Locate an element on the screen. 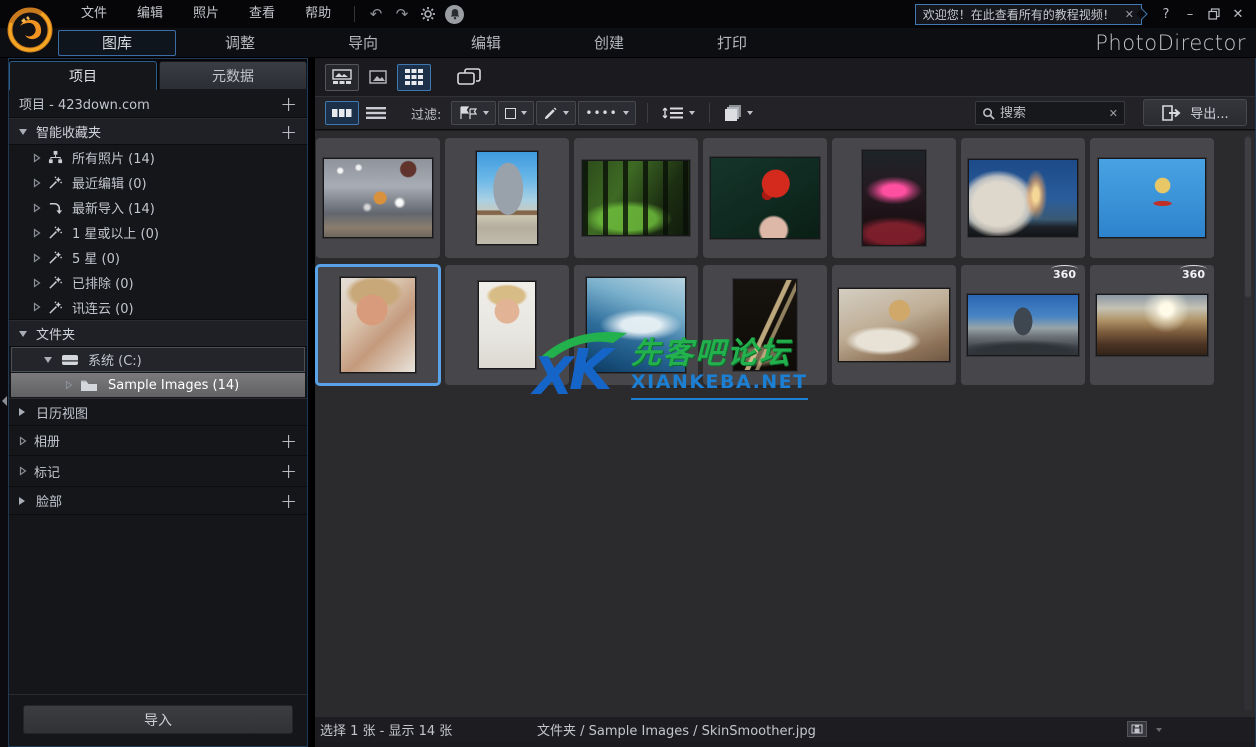 Image resolution: width=1256 pixels, height=747 pixels. restore-button is located at coordinates (1214, 14).